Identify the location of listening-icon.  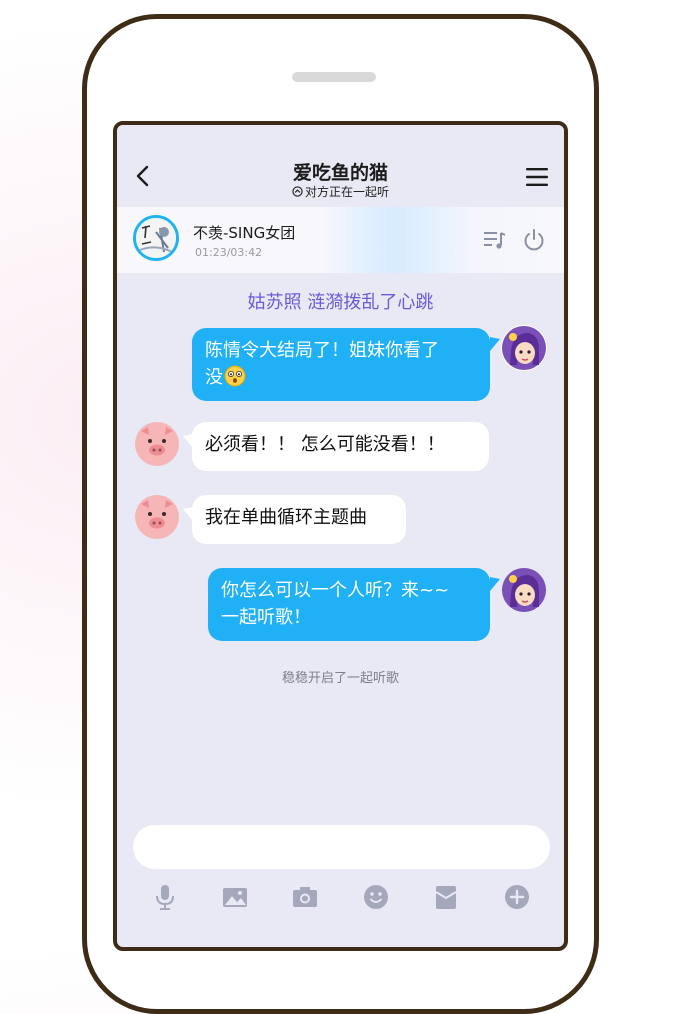
(297, 191).